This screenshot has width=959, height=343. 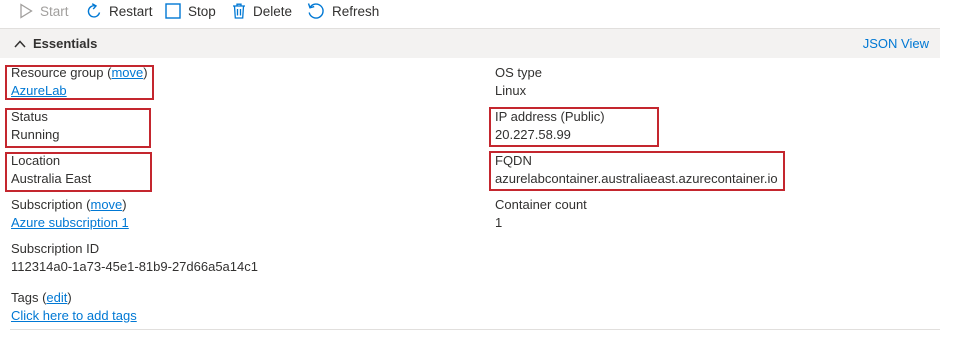 I want to click on subscription-label: Subscription (move), so click(x=69, y=204).